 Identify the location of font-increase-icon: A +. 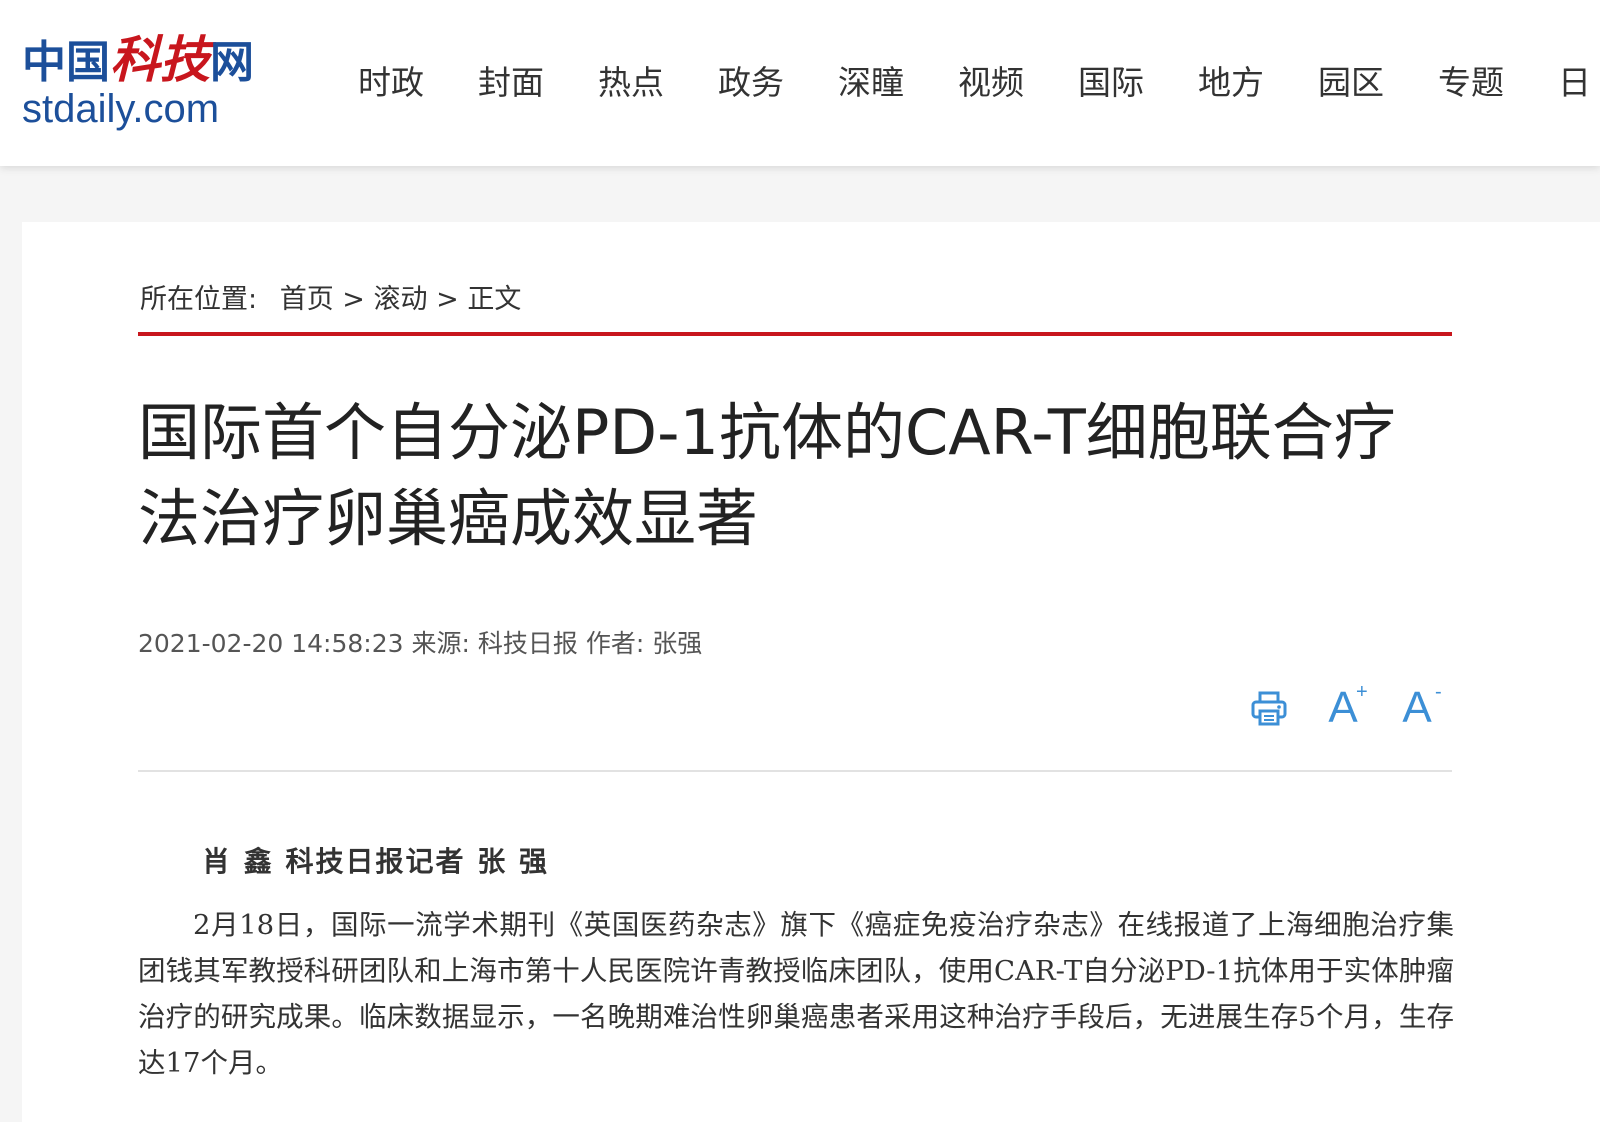
(1347, 707).